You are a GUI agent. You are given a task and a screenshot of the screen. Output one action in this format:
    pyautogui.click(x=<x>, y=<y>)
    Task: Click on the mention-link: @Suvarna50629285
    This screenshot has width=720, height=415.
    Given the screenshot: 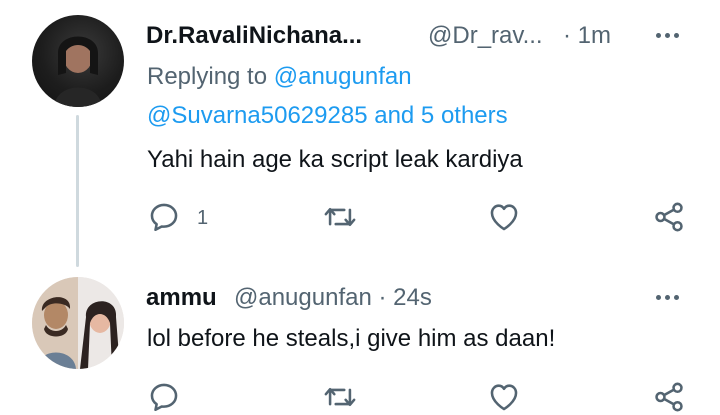 What is the action you would take?
    pyautogui.click(x=257, y=115)
    